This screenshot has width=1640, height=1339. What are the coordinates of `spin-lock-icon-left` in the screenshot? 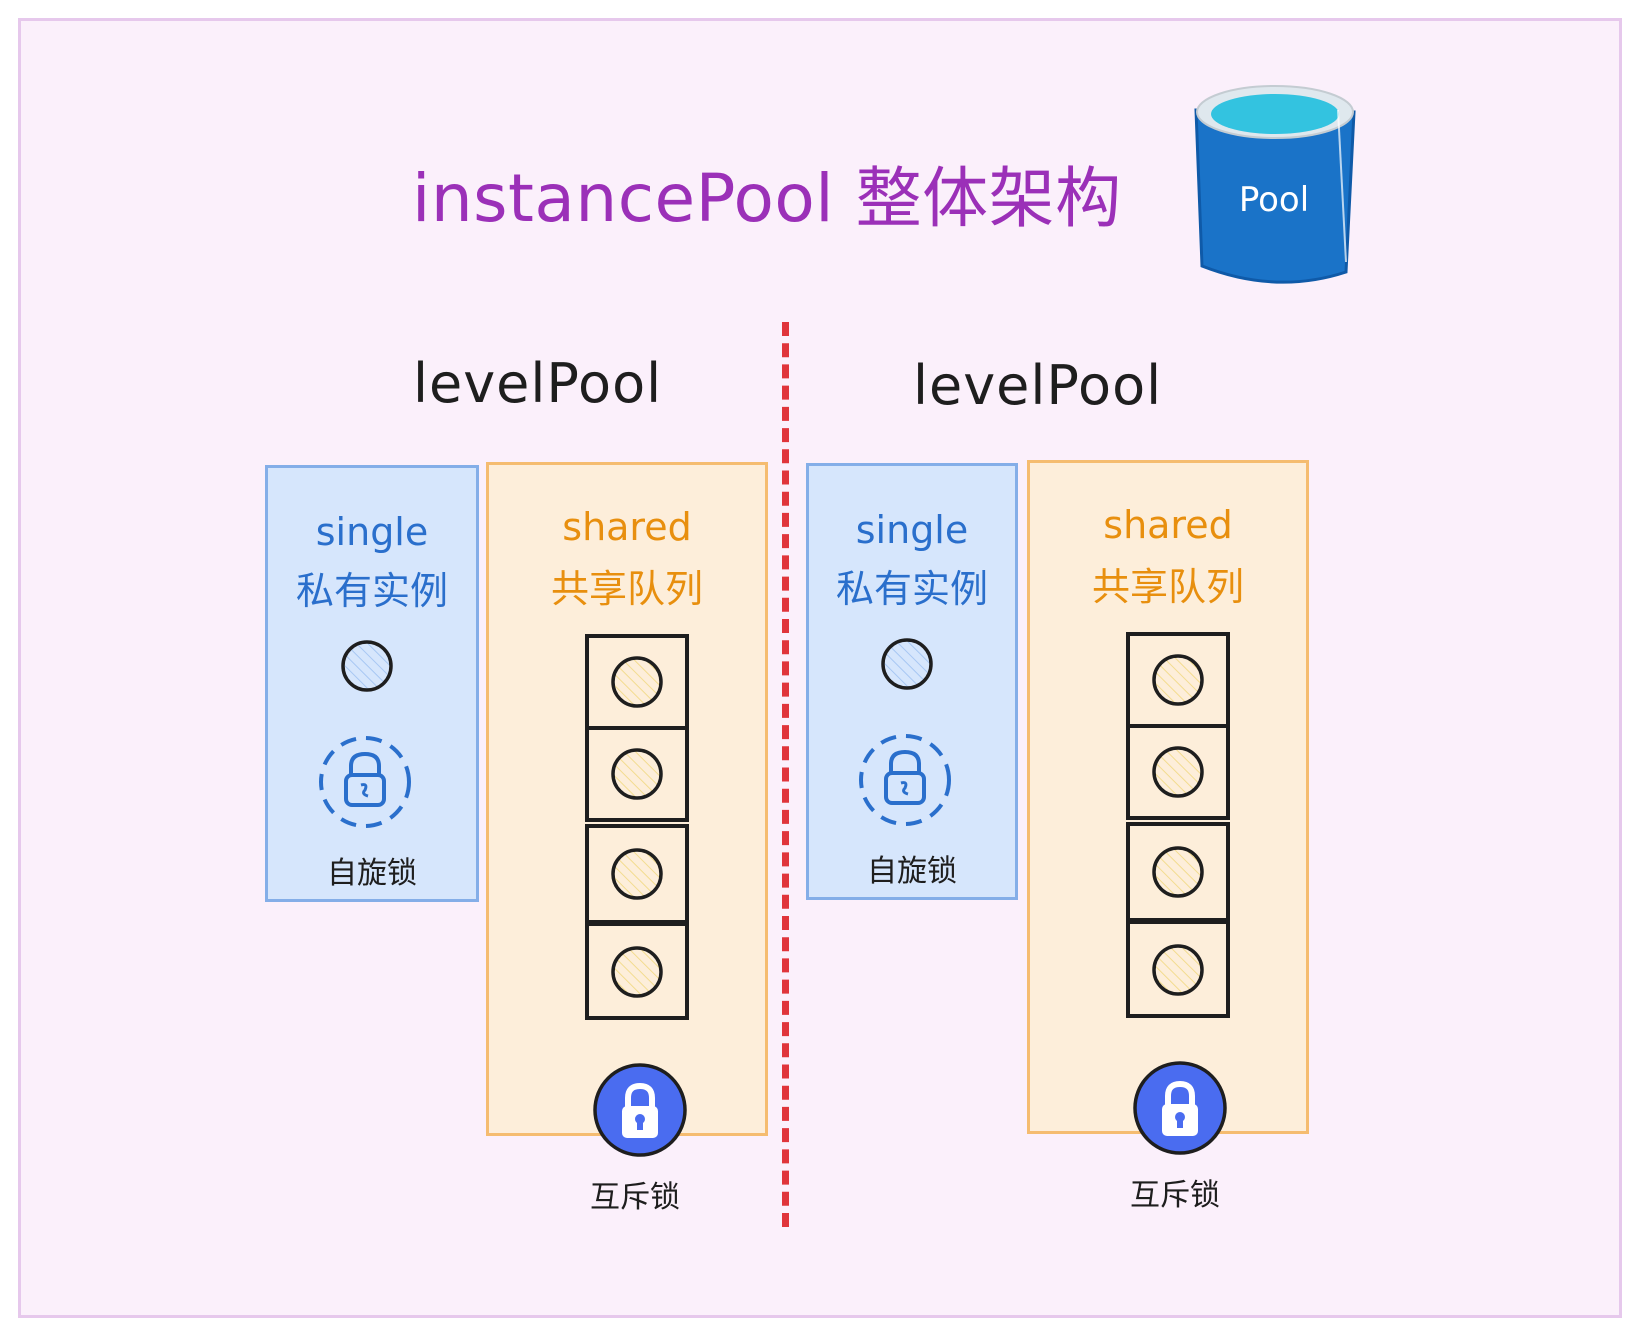 It's located at (365, 782).